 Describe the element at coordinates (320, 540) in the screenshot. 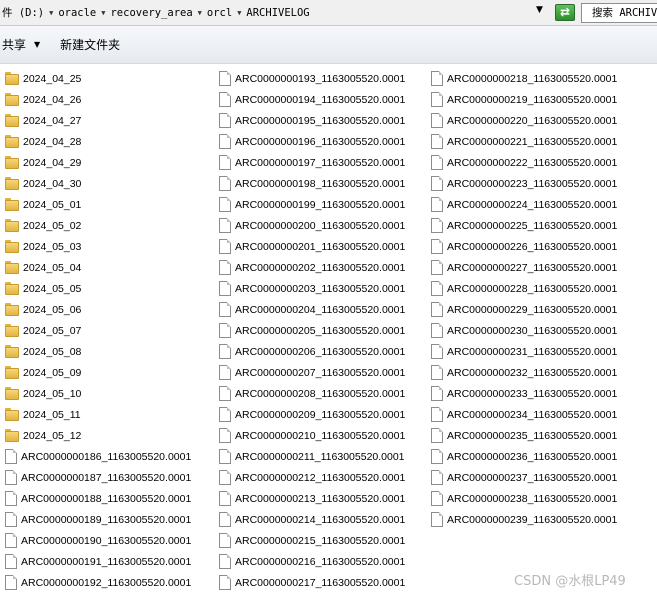

I see `file-name: ARC0000000215_1163005520.0001` at that location.